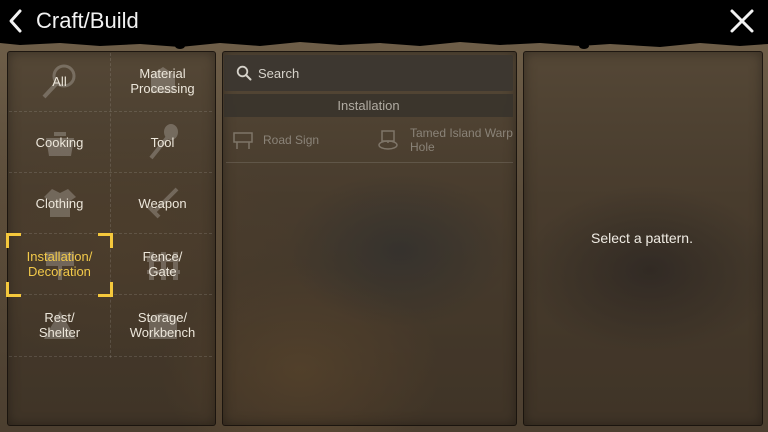 The width and height of the screenshot is (768, 432). I want to click on category-label: Cooking, so click(59, 142).